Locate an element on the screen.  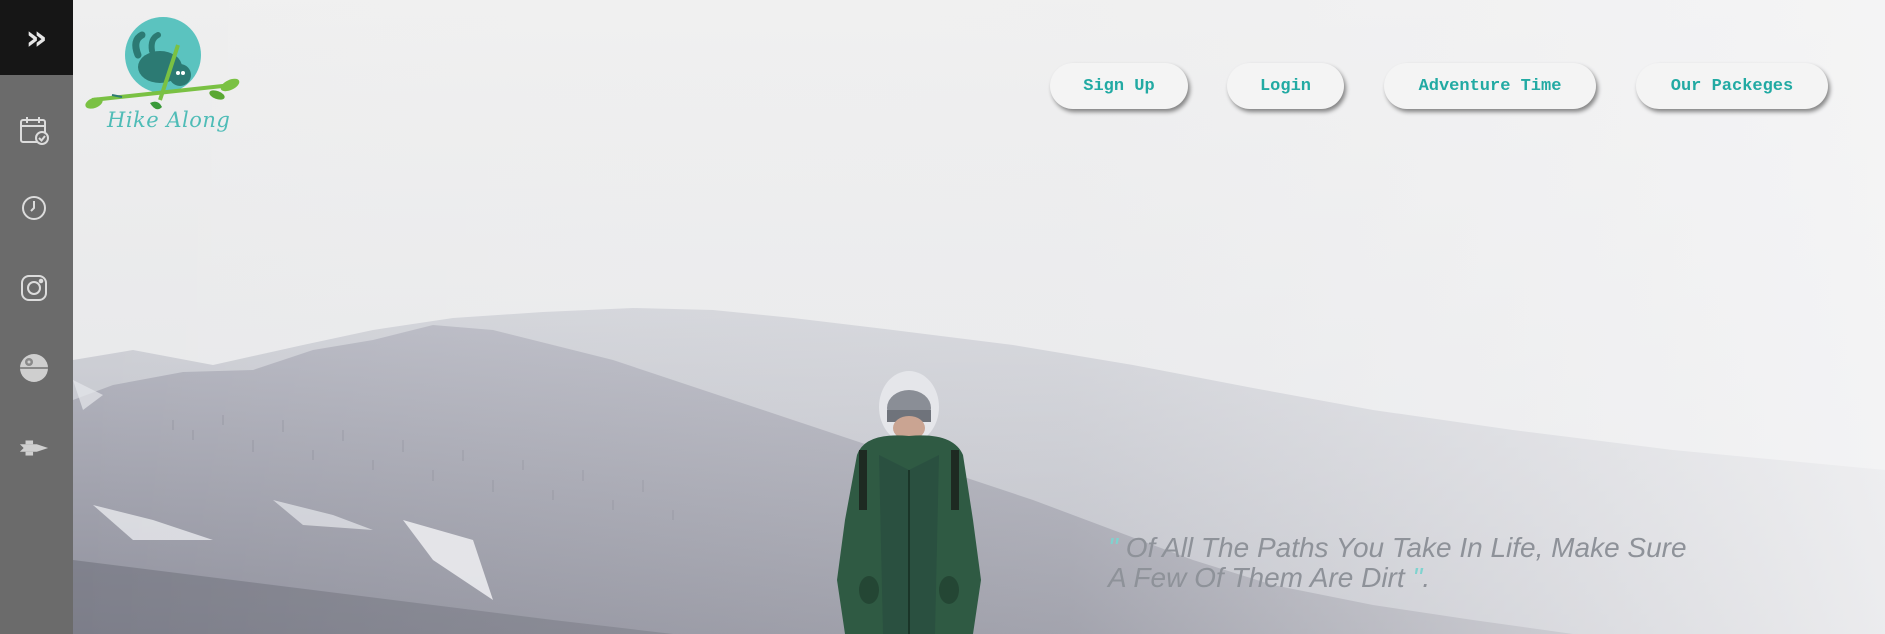
login-button: Login is located at coordinates (1285, 86).